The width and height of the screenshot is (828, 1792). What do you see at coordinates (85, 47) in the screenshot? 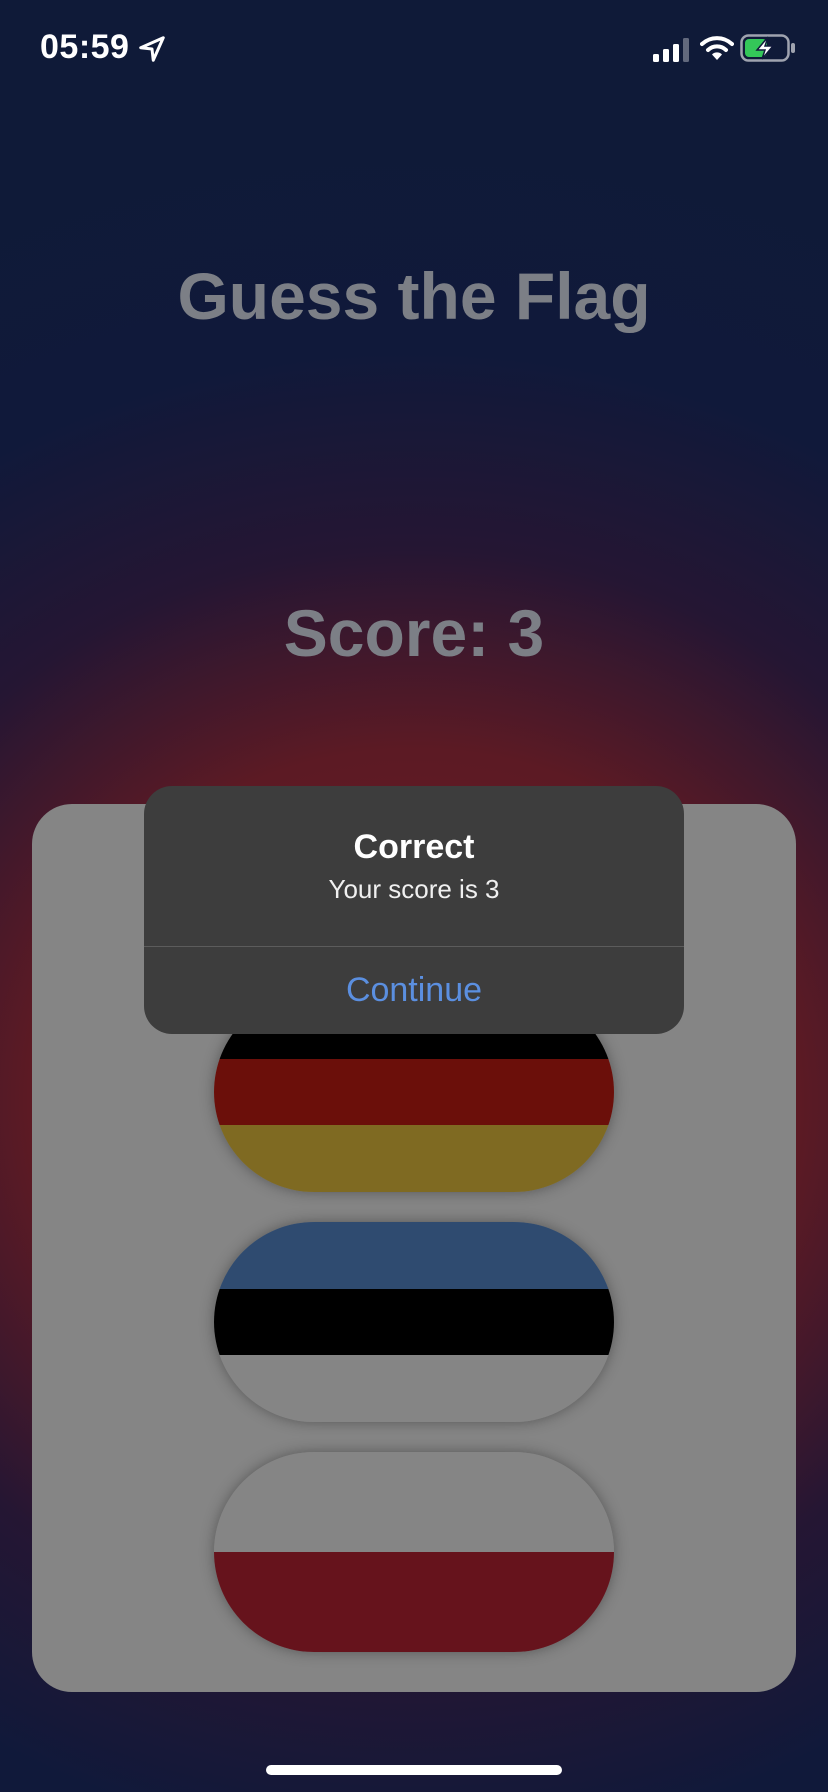
I see `status-time: 05:59` at bounding box center [85, 47].